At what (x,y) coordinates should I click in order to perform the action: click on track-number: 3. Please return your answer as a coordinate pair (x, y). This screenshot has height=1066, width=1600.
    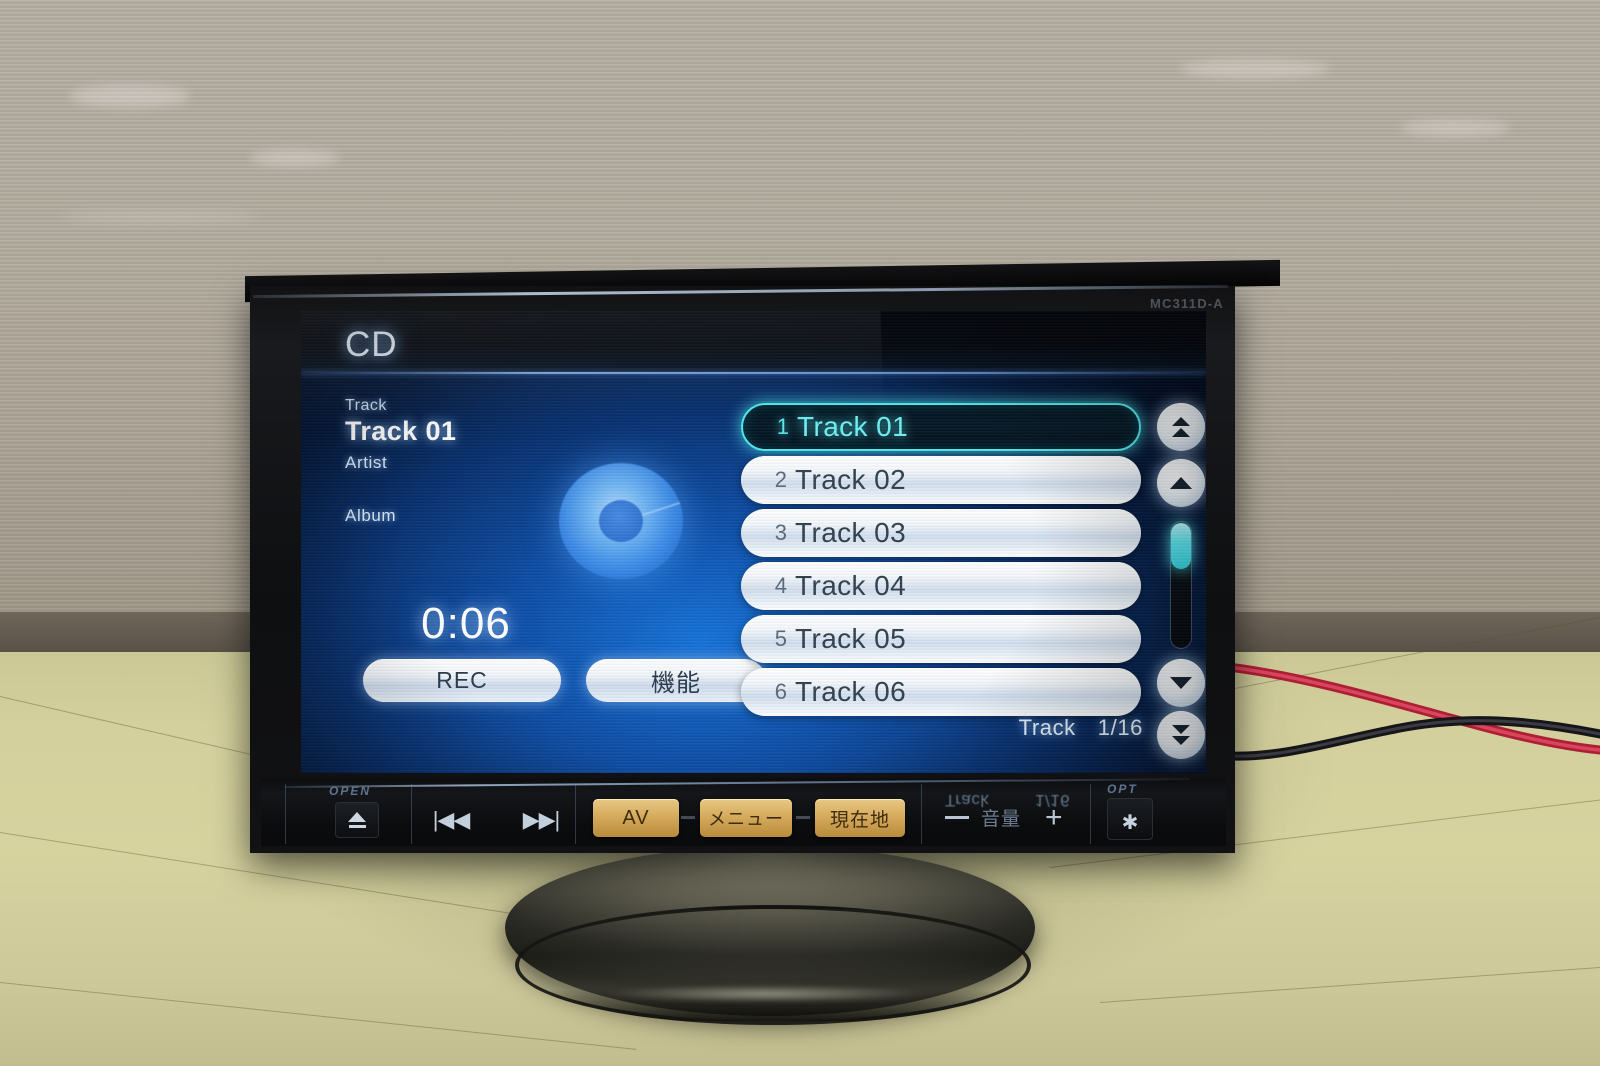
    Looking at the image, I should click on (780, 532).